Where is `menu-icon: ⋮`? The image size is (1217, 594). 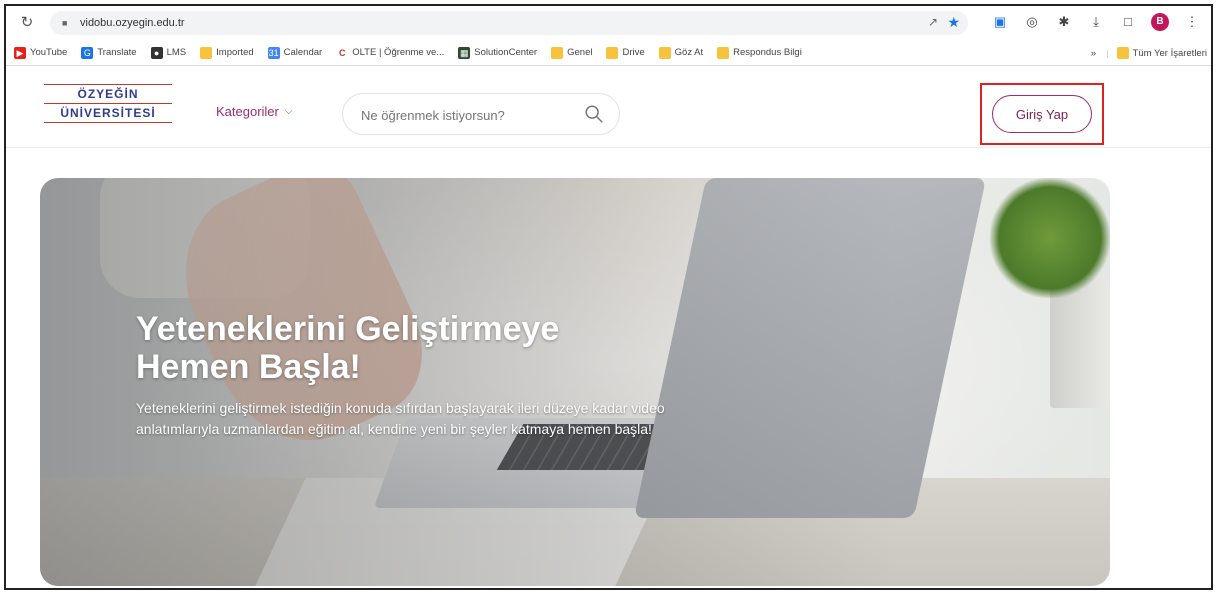
menu-icon: ⋮ is located at coordinates (1192, 22).